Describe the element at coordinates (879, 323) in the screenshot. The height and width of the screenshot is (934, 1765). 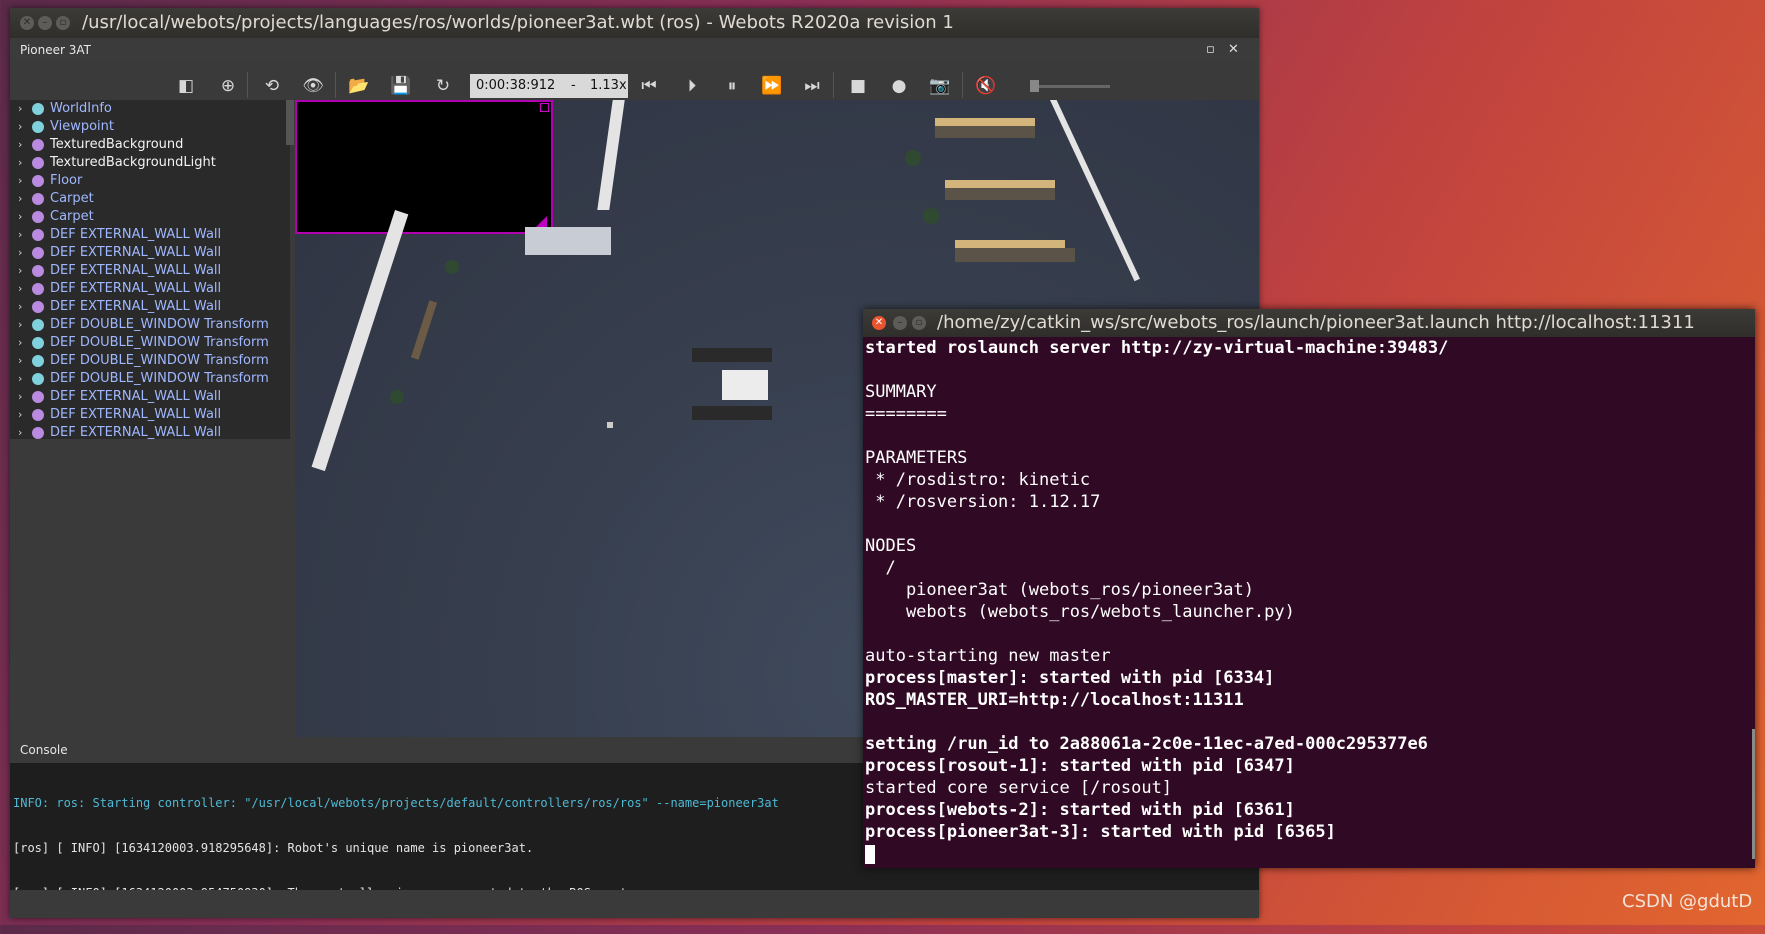
I see `terminal-close-icon: ✕` at that location.